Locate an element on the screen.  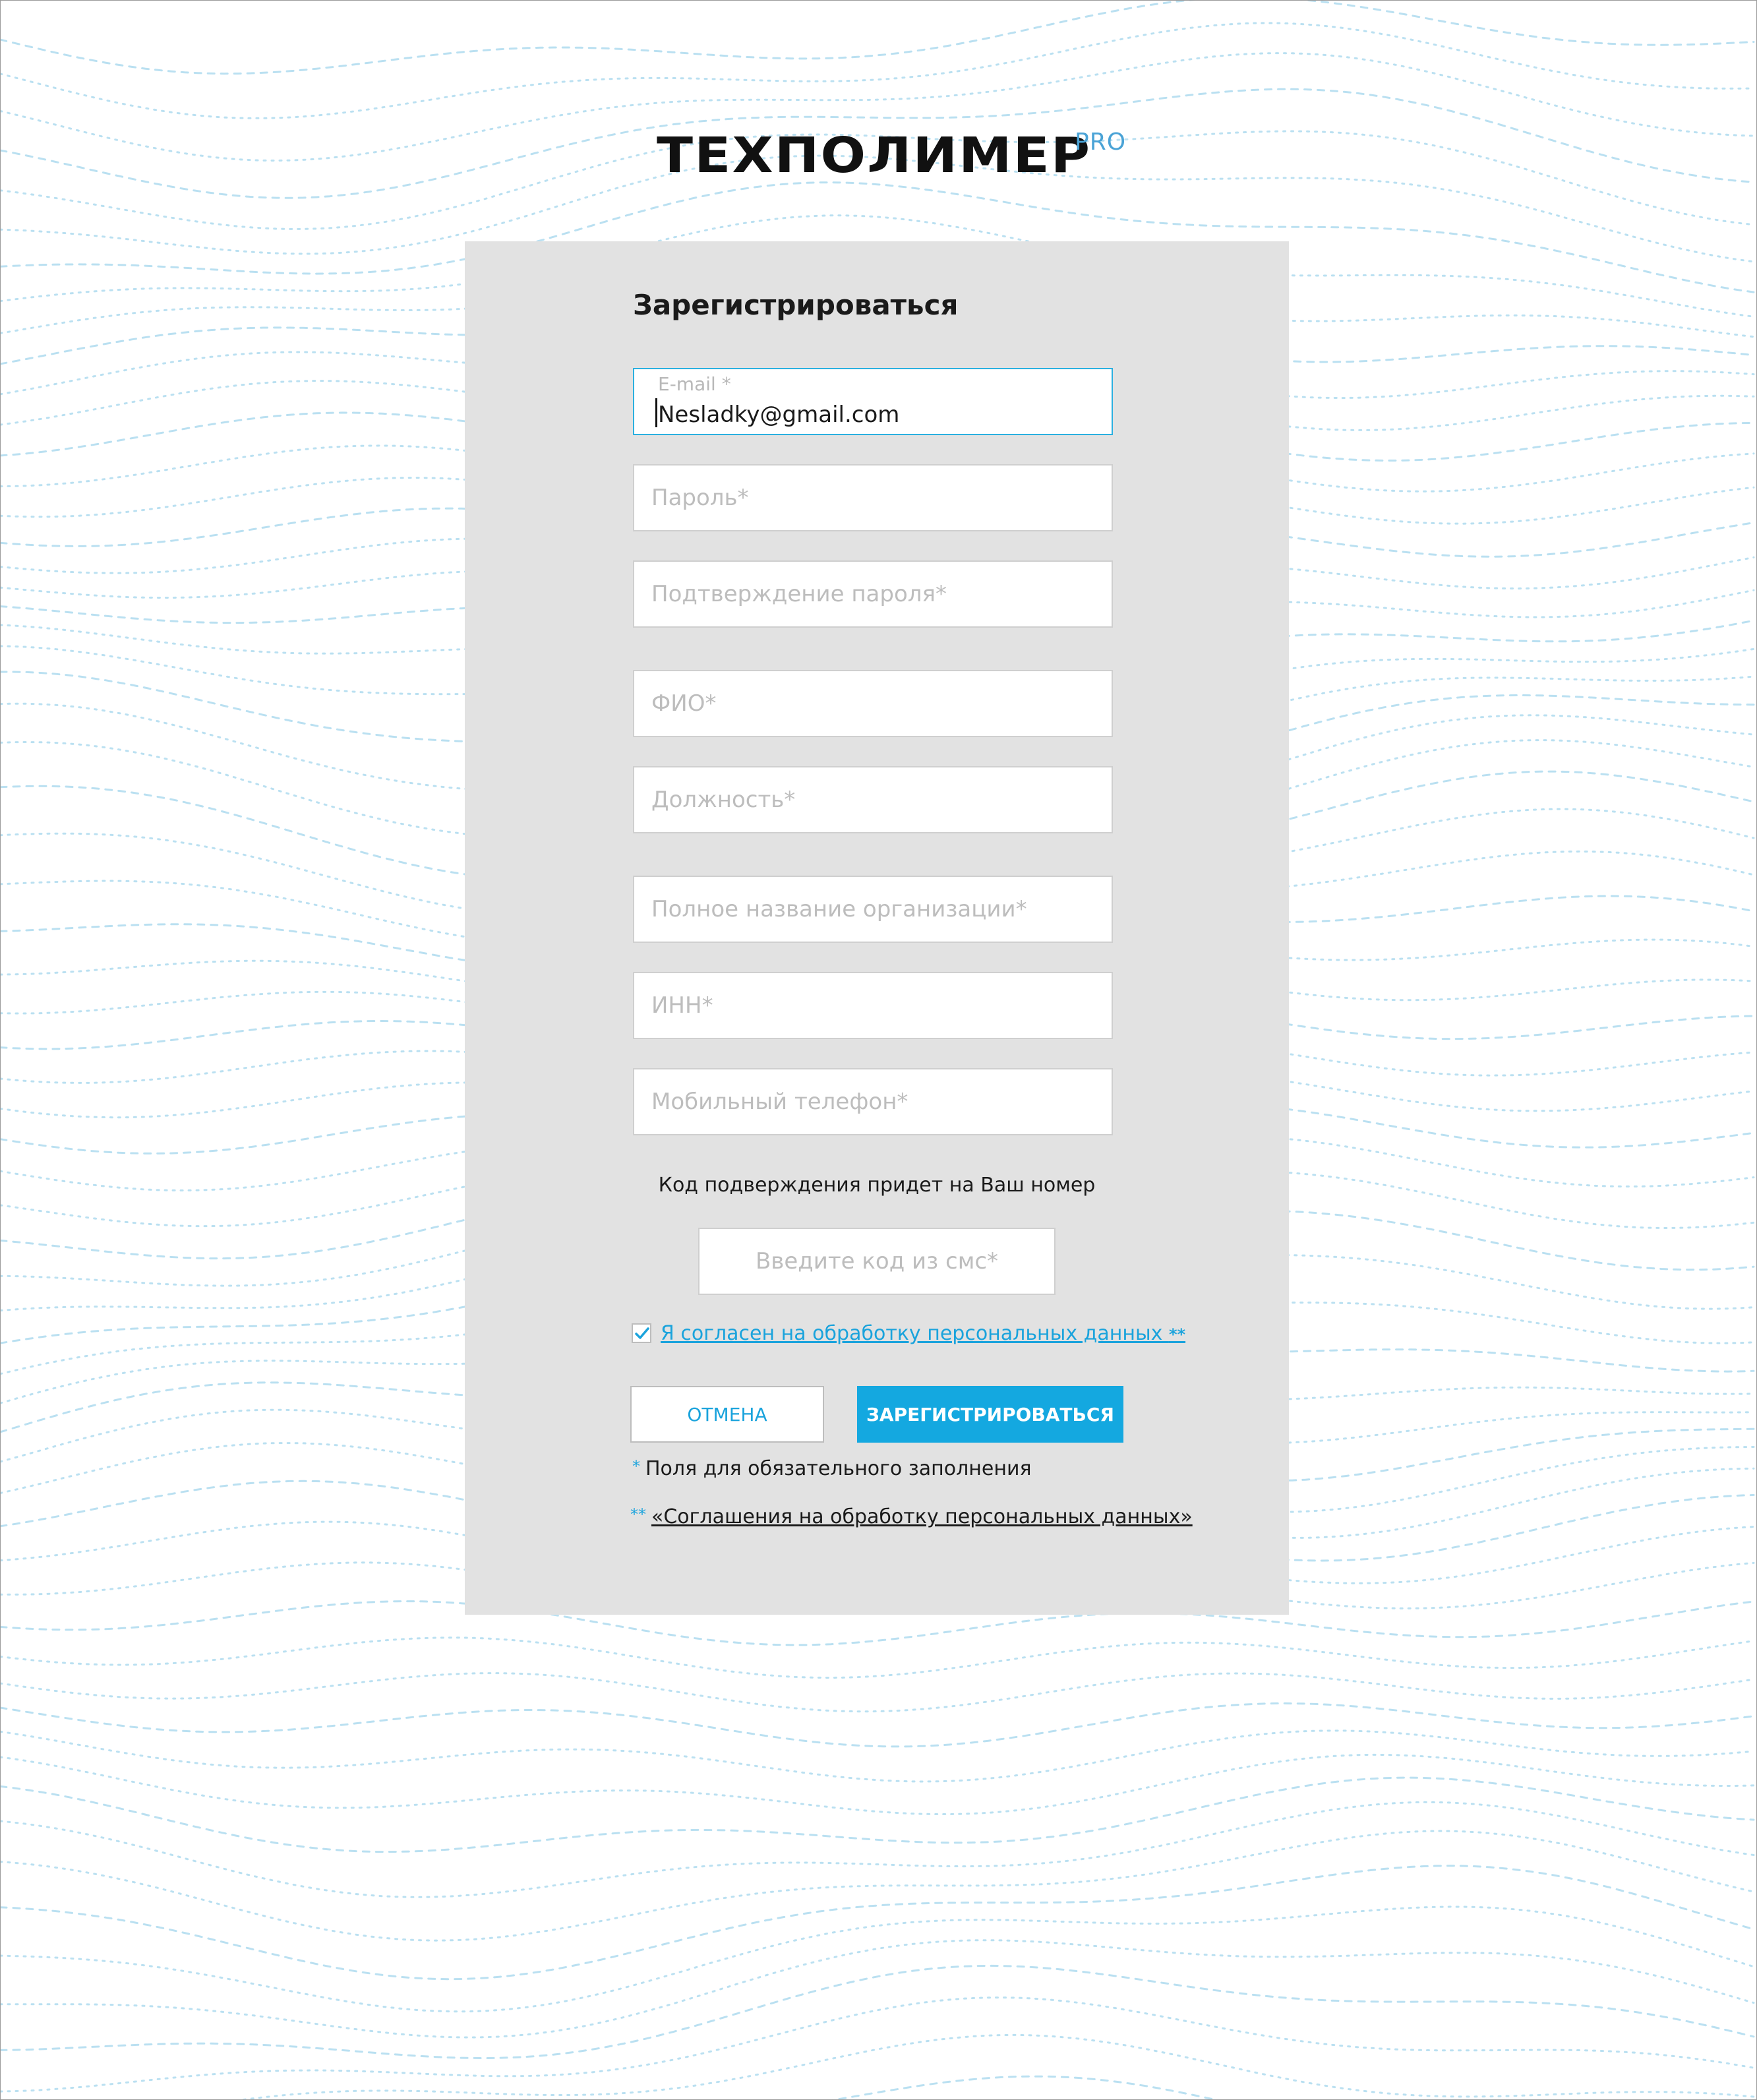
consent-checkbox is located at coordinates (641, 1333).